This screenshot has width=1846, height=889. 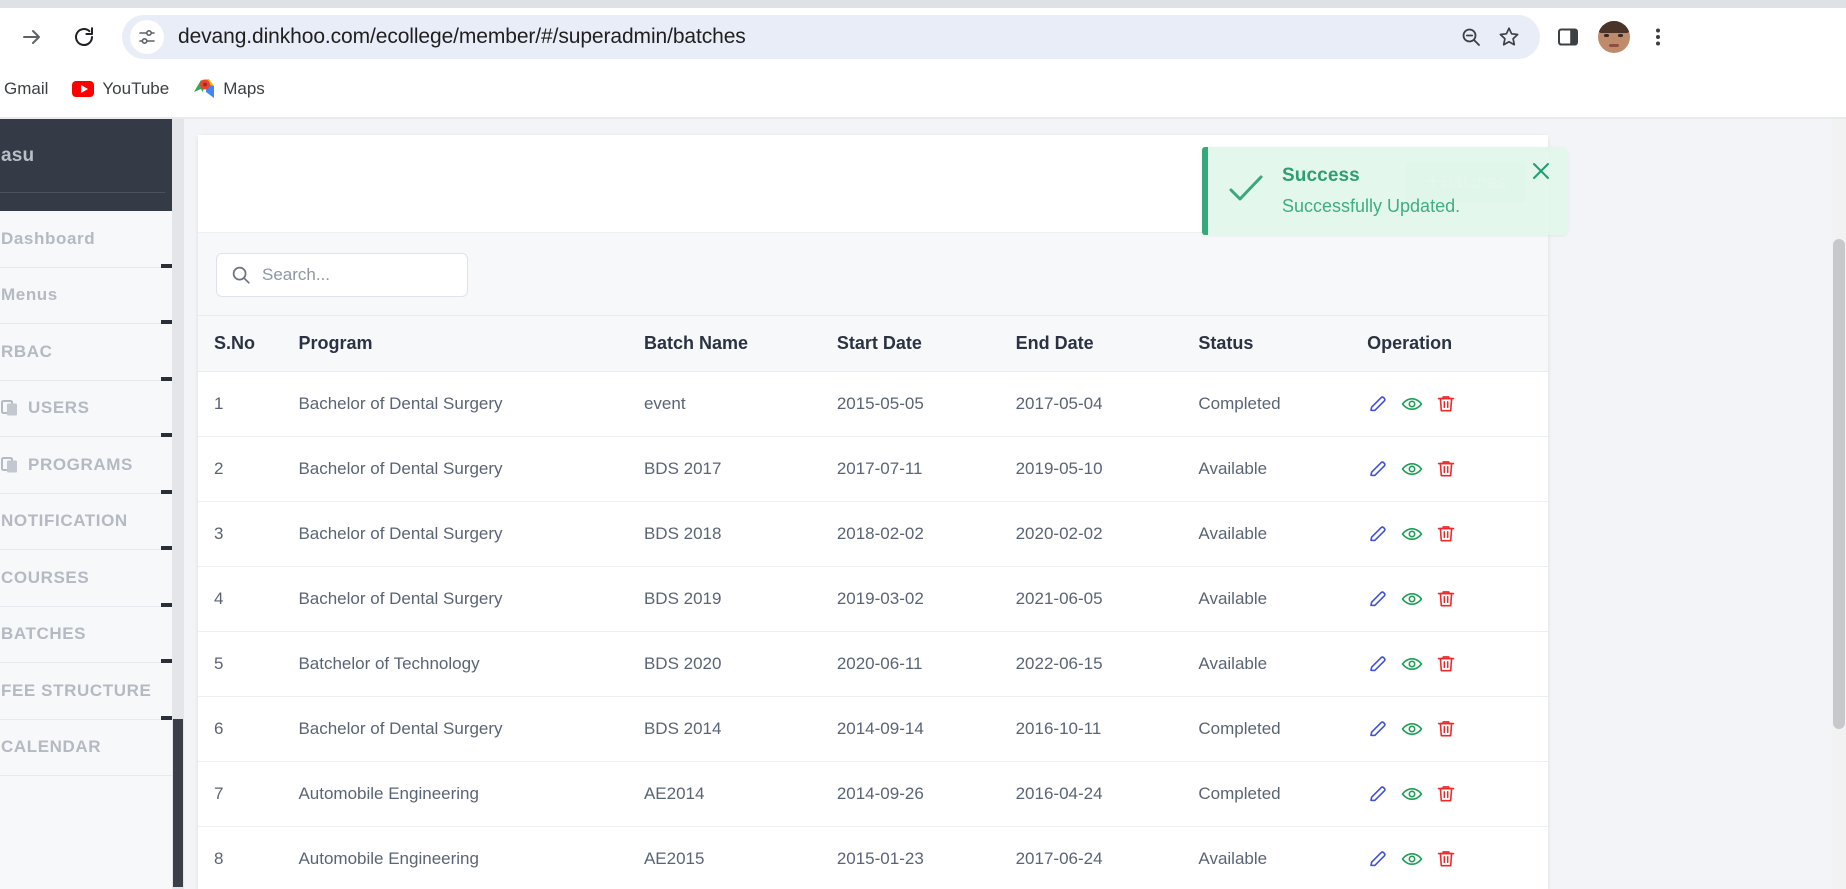 I want to click on cell-batch-name: BDS 2019, so click(x=740, y=599).